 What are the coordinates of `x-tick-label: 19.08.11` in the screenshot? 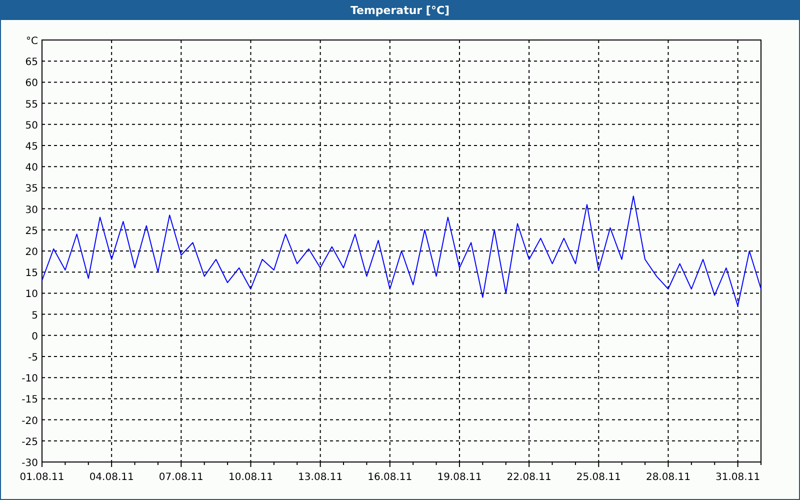 It's located at (459, 477).